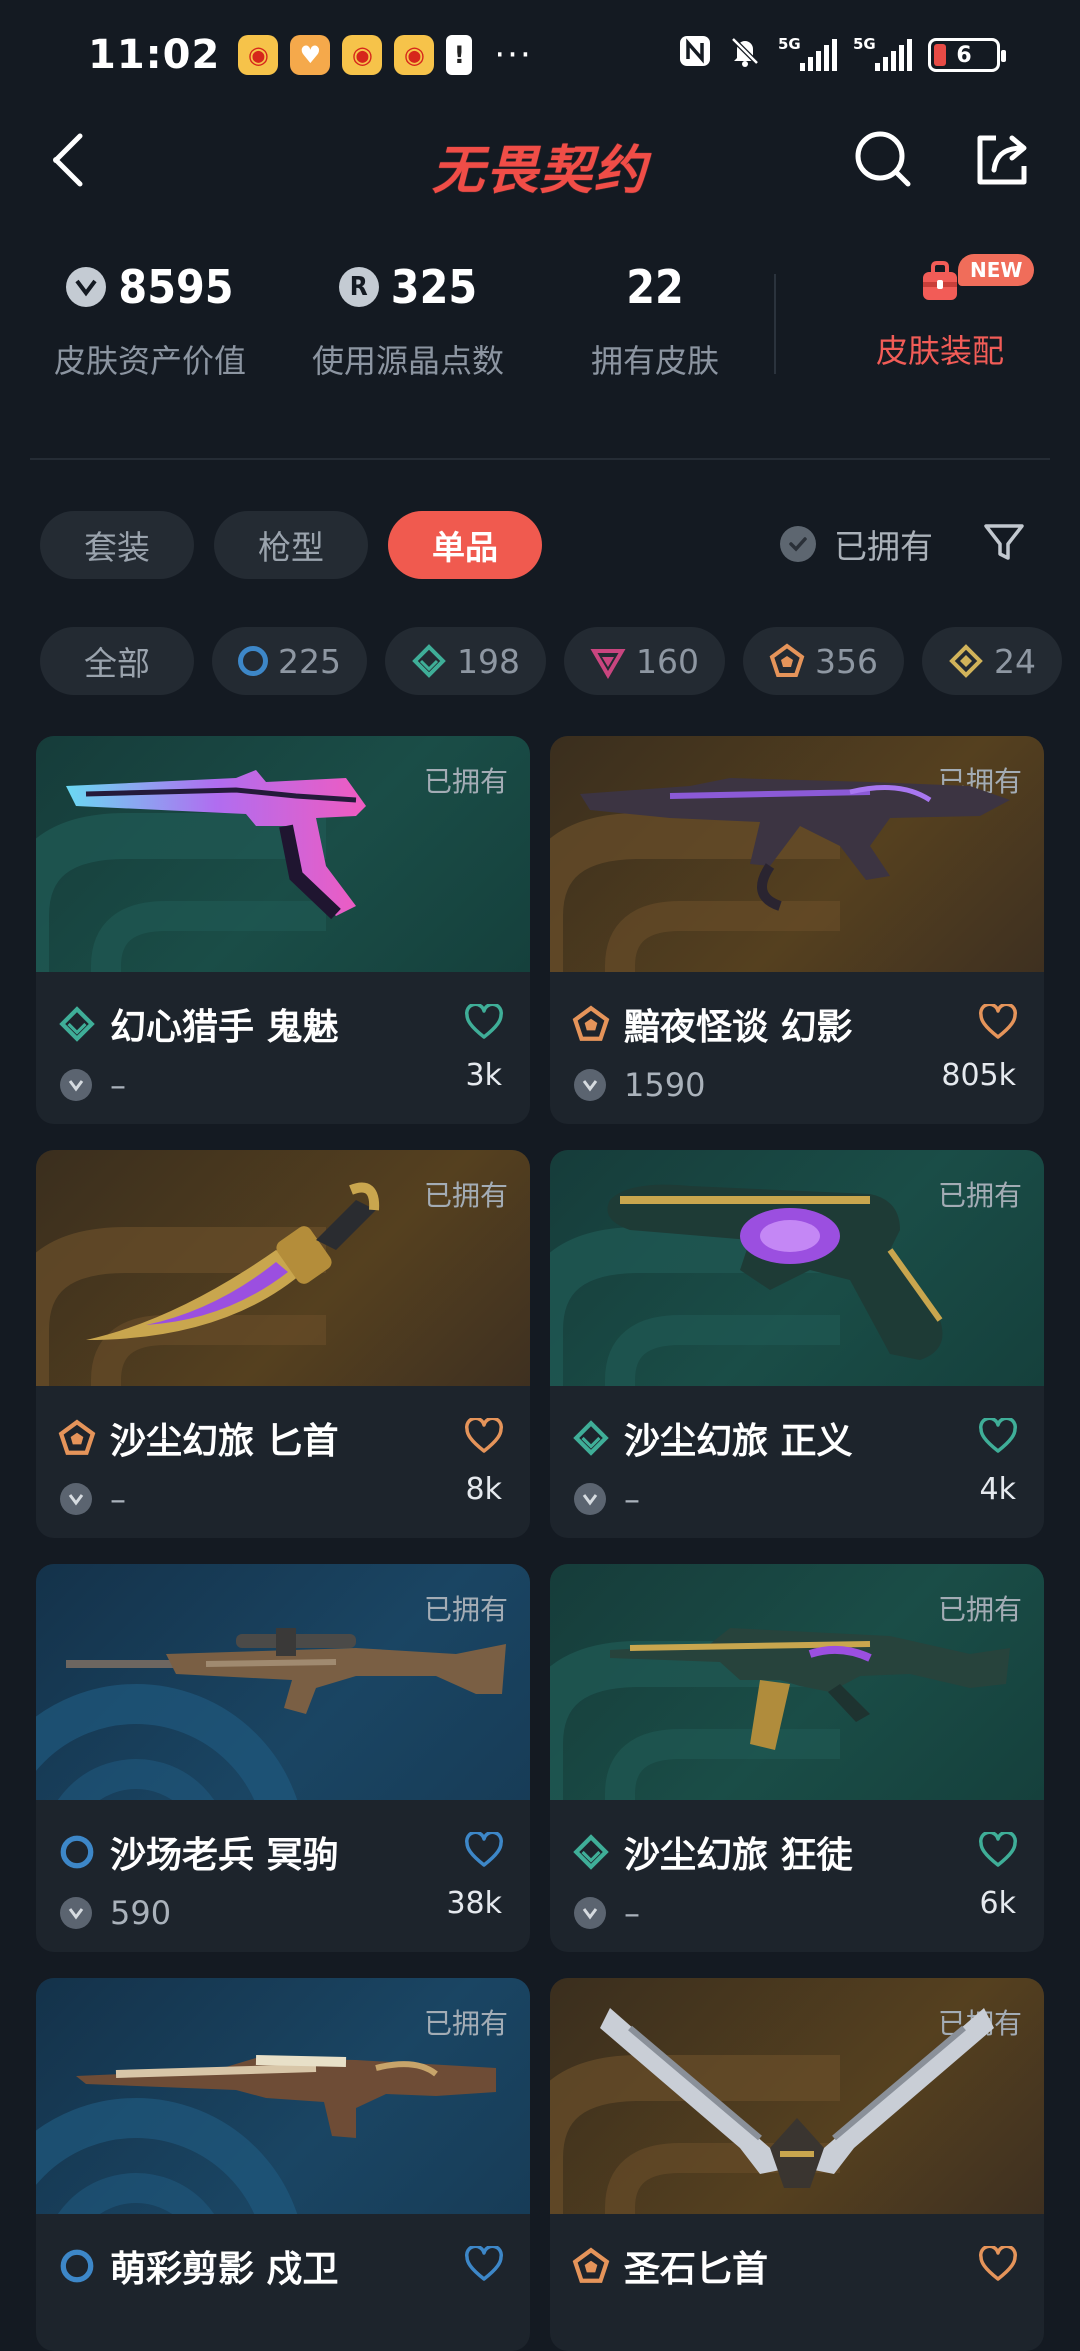  What do you see at coordinates (738, 1441) in the screenshot?
I see `skin-name: 沙尘幻旅 正义` at bounding box center [738, 1441].